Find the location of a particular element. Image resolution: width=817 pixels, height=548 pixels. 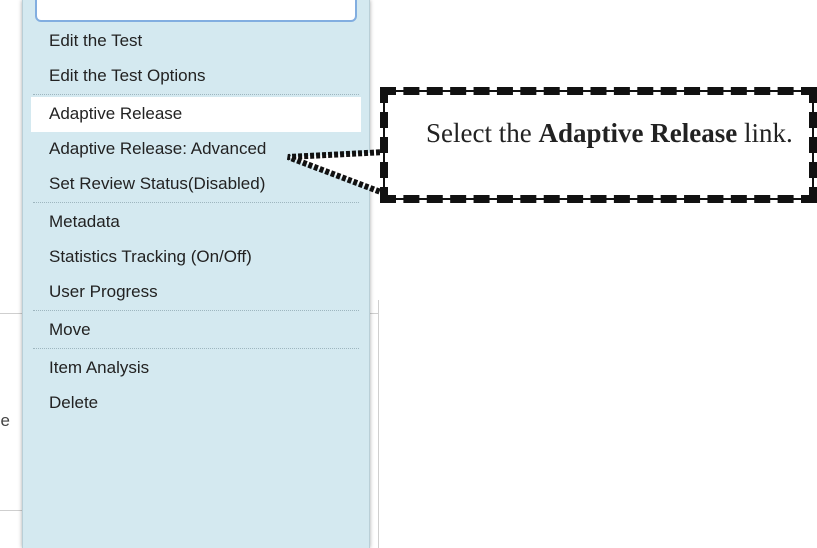

menu-item-metadata: Metadata is located at coordinates (196, 222).